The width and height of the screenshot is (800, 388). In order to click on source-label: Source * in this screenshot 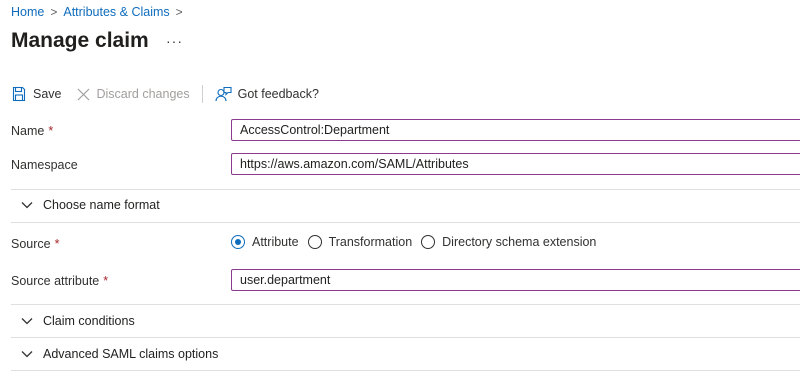, I will do `click(35, 244)`.